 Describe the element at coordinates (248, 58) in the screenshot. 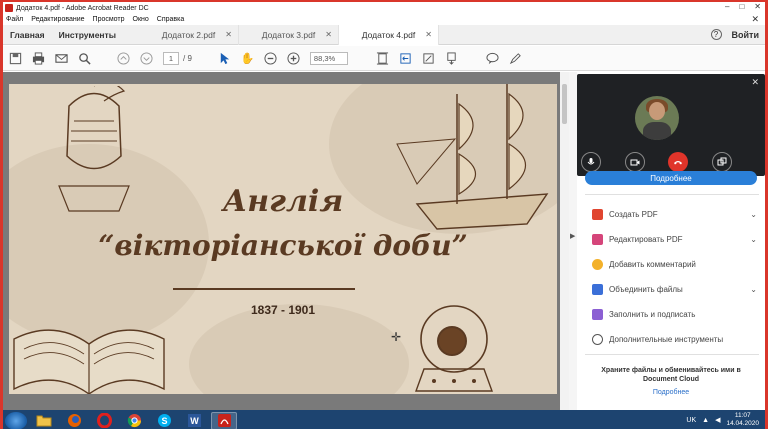

I see `hand-tool-icon: ✋` at that location.